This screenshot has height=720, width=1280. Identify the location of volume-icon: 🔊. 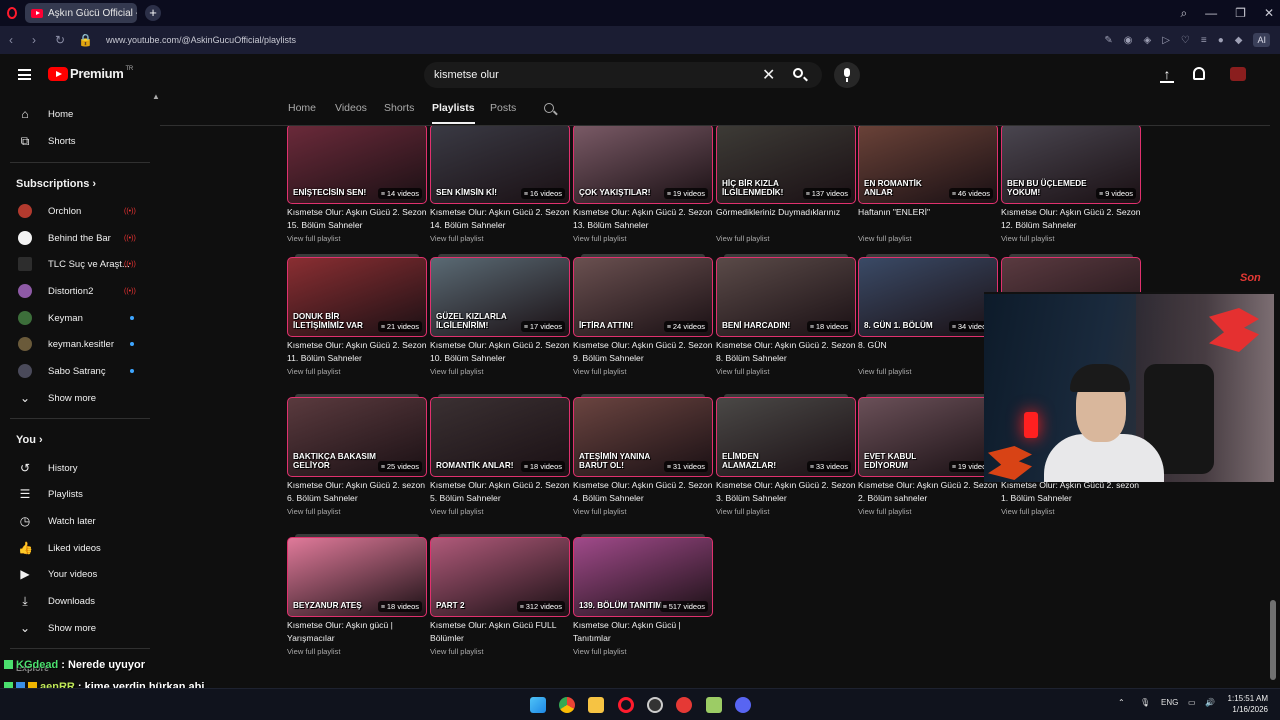
(1210, 702).